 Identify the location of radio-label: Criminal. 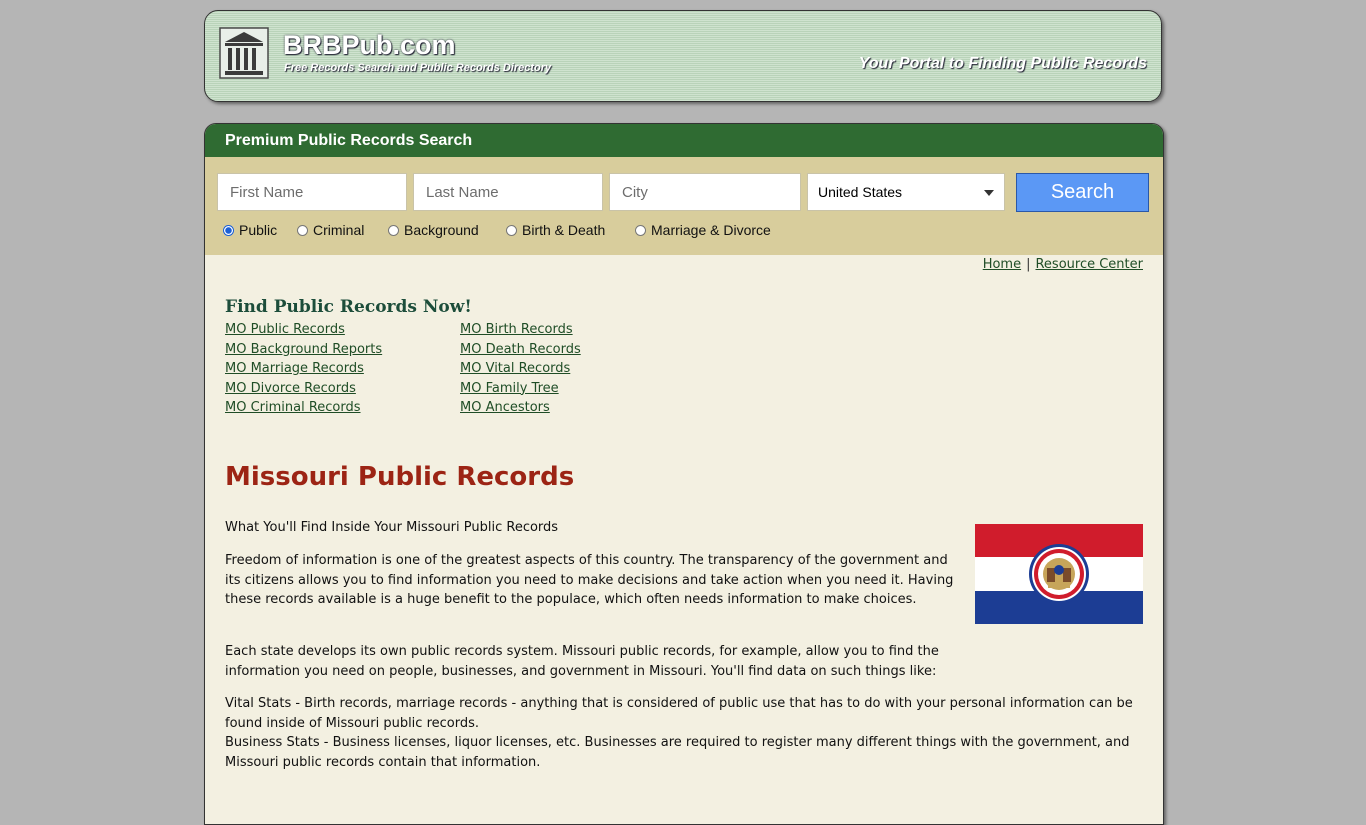
(339, 230).